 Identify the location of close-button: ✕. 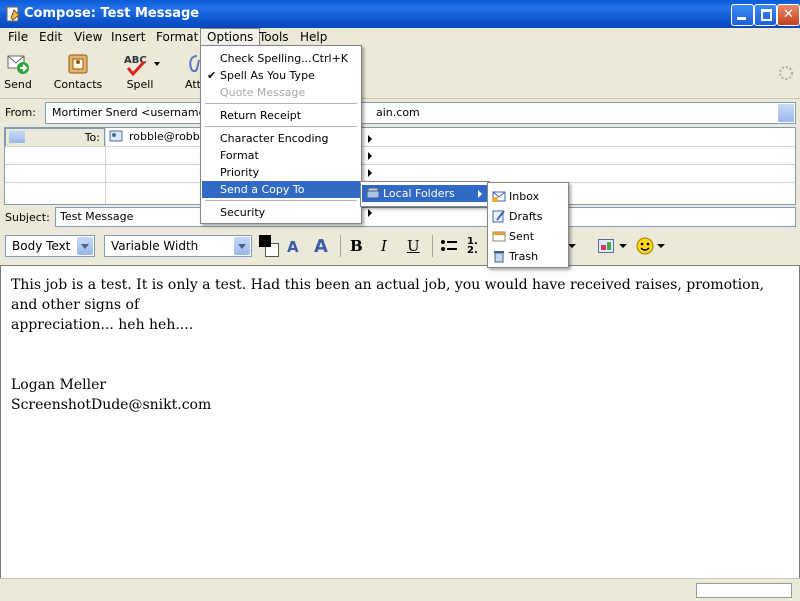
(788, 15).